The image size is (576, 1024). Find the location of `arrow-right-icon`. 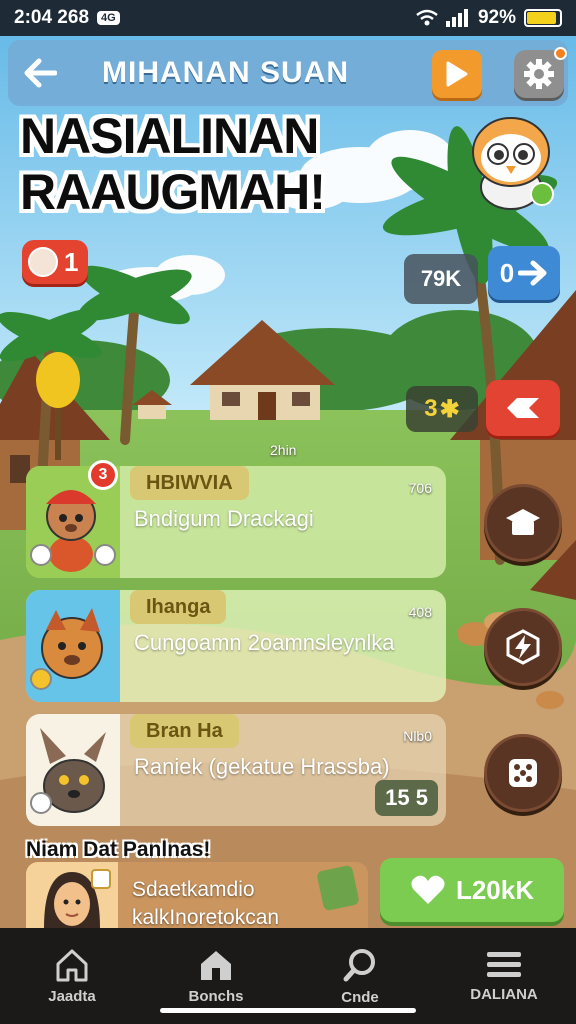

arrow-right-icon is located at coordinates (532, 273).